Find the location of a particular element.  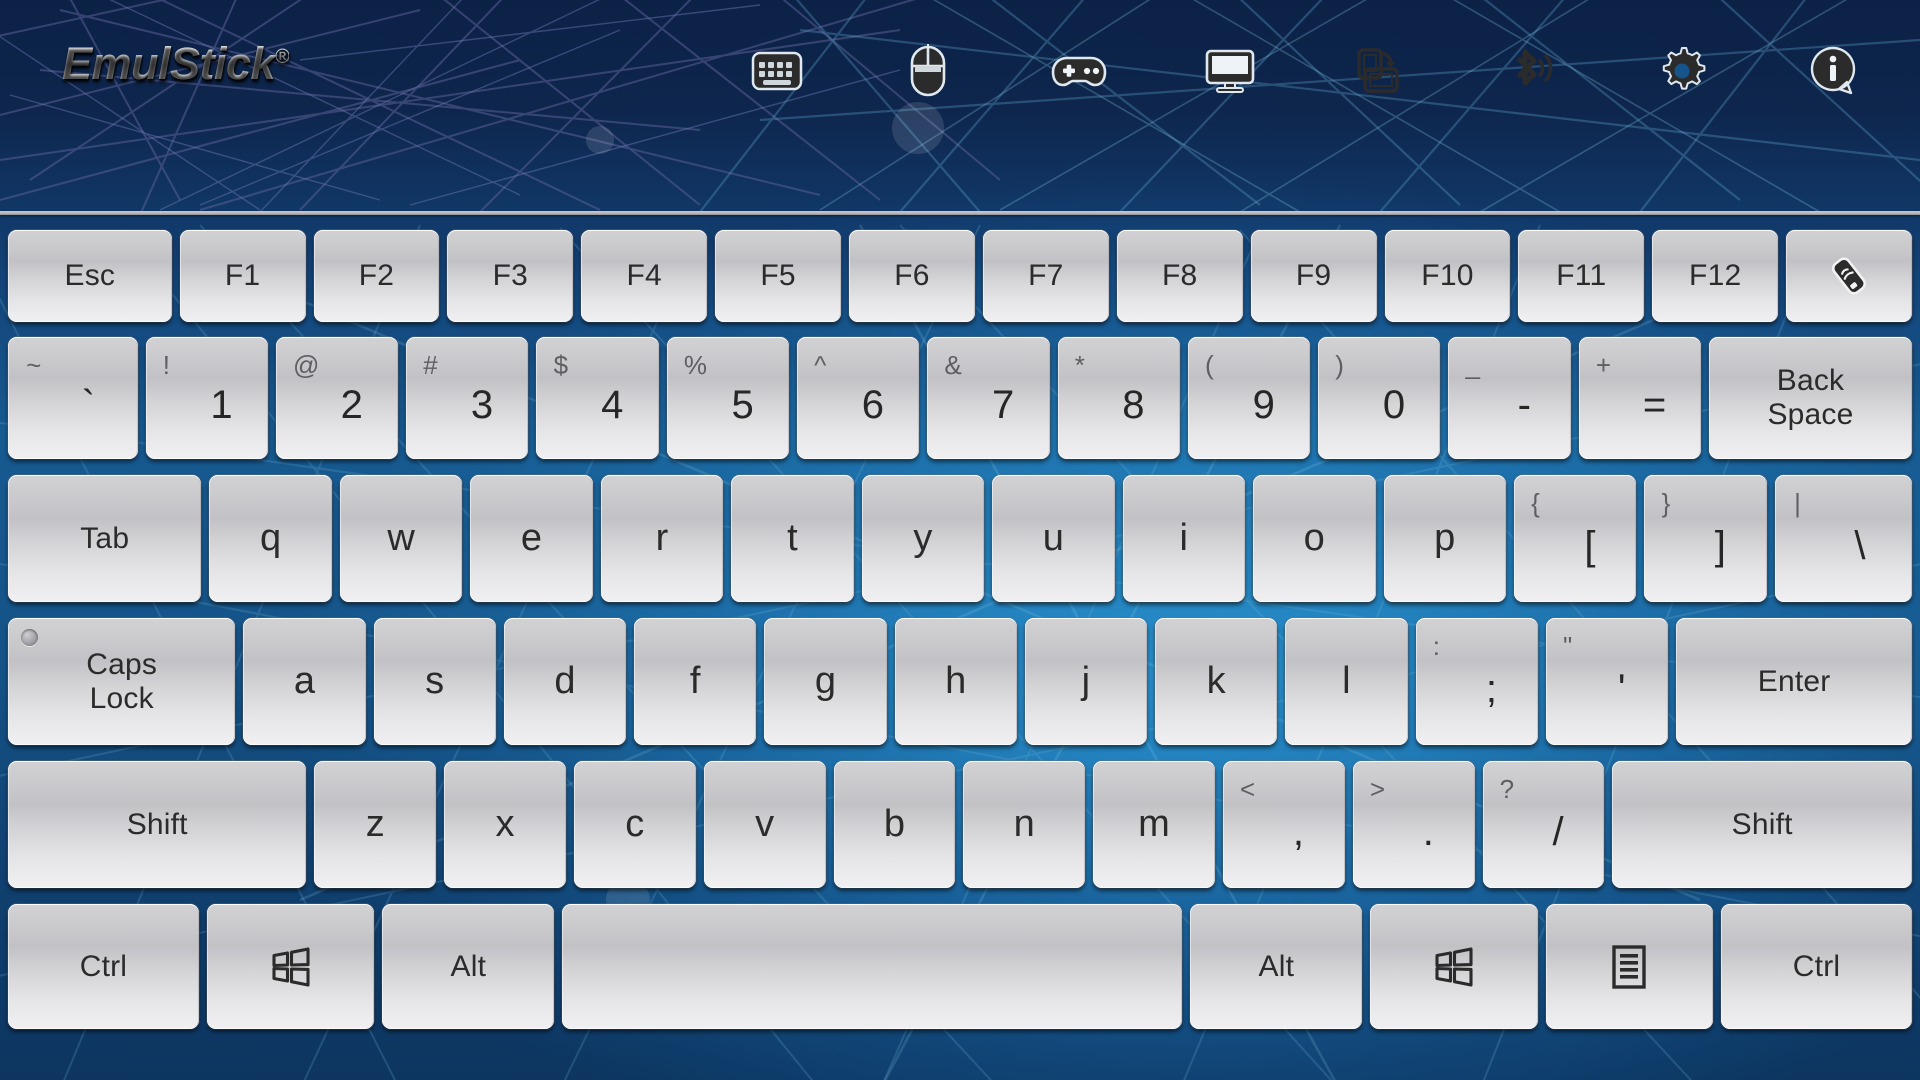

key-tab: Tab is located at coordinates (105, 538).